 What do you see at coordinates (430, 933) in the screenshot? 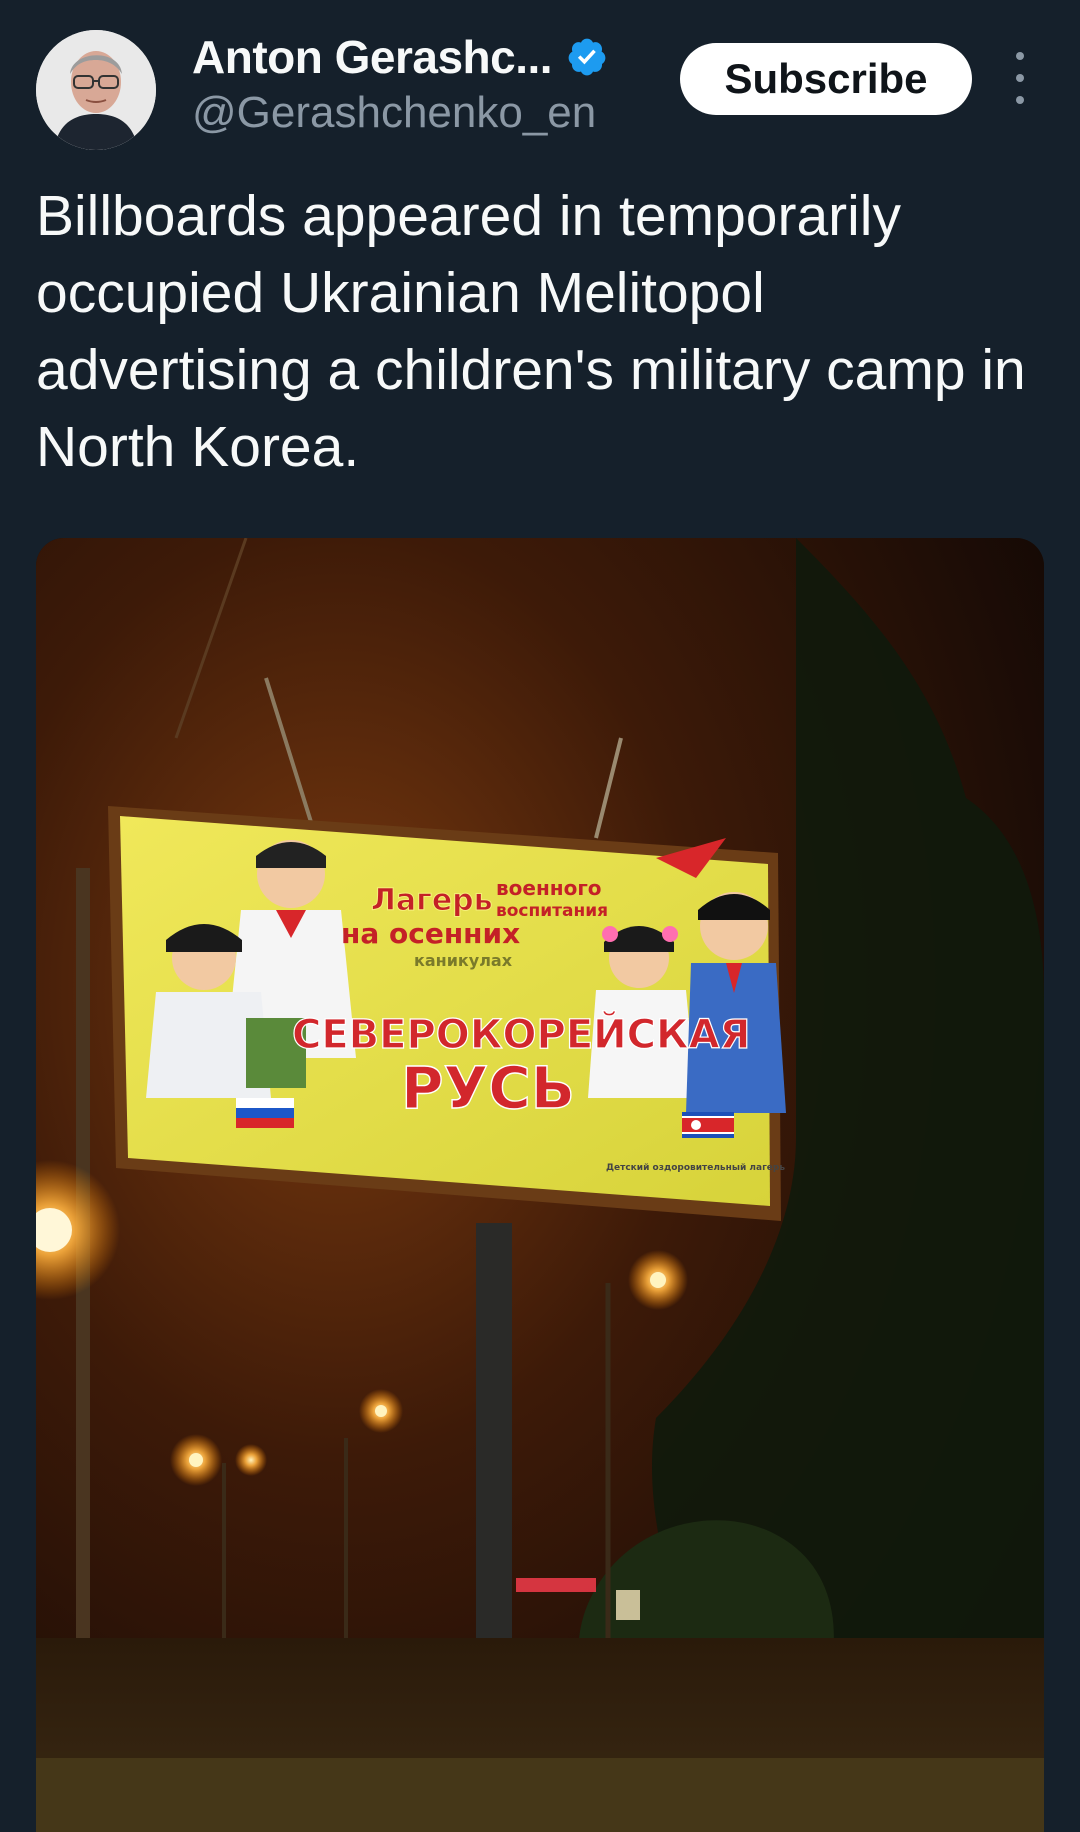
I see `billboard-autumn-word: на осенних` at bounding box center [430, 933].